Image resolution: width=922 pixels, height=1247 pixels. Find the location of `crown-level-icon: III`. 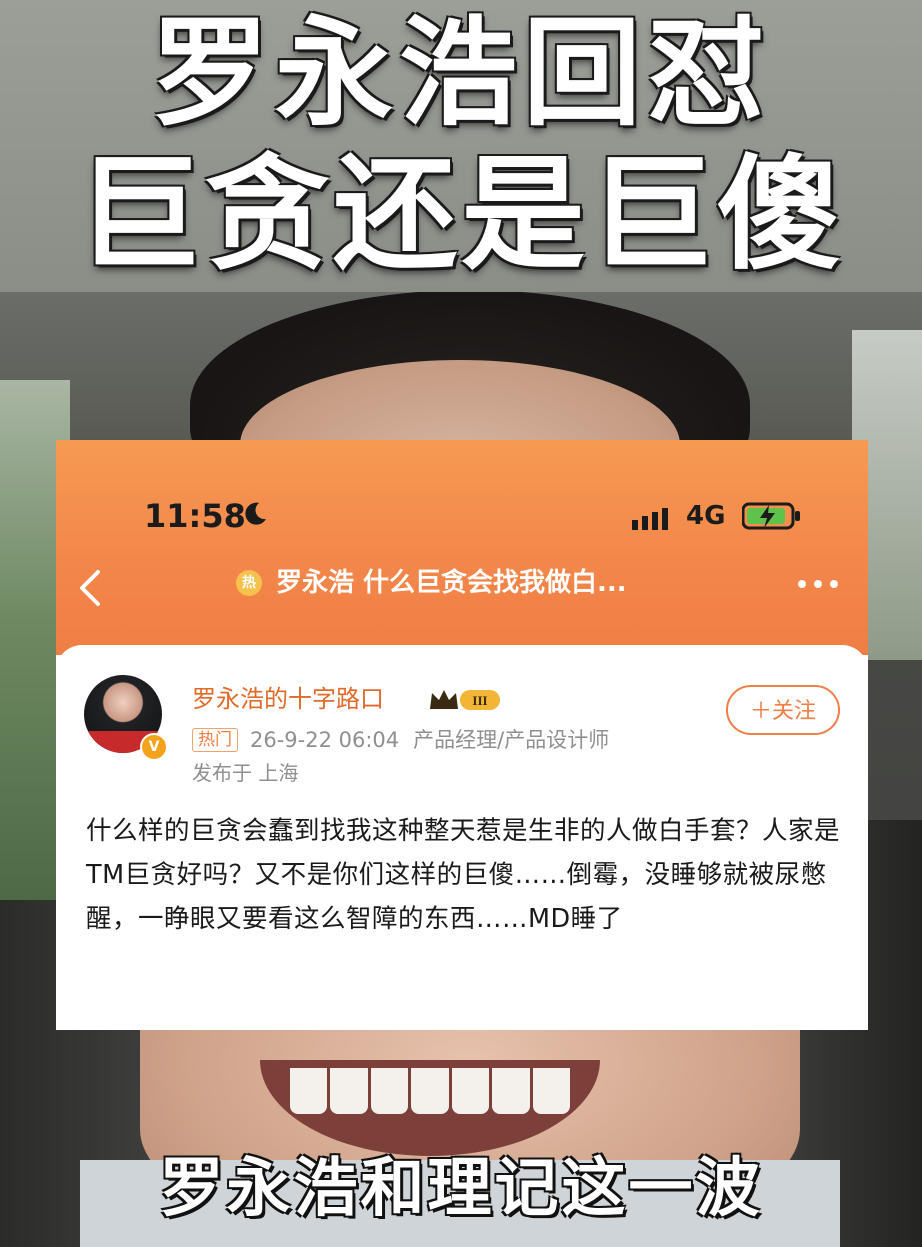

crown-level-icon: III is located at coordinates (465, 700).